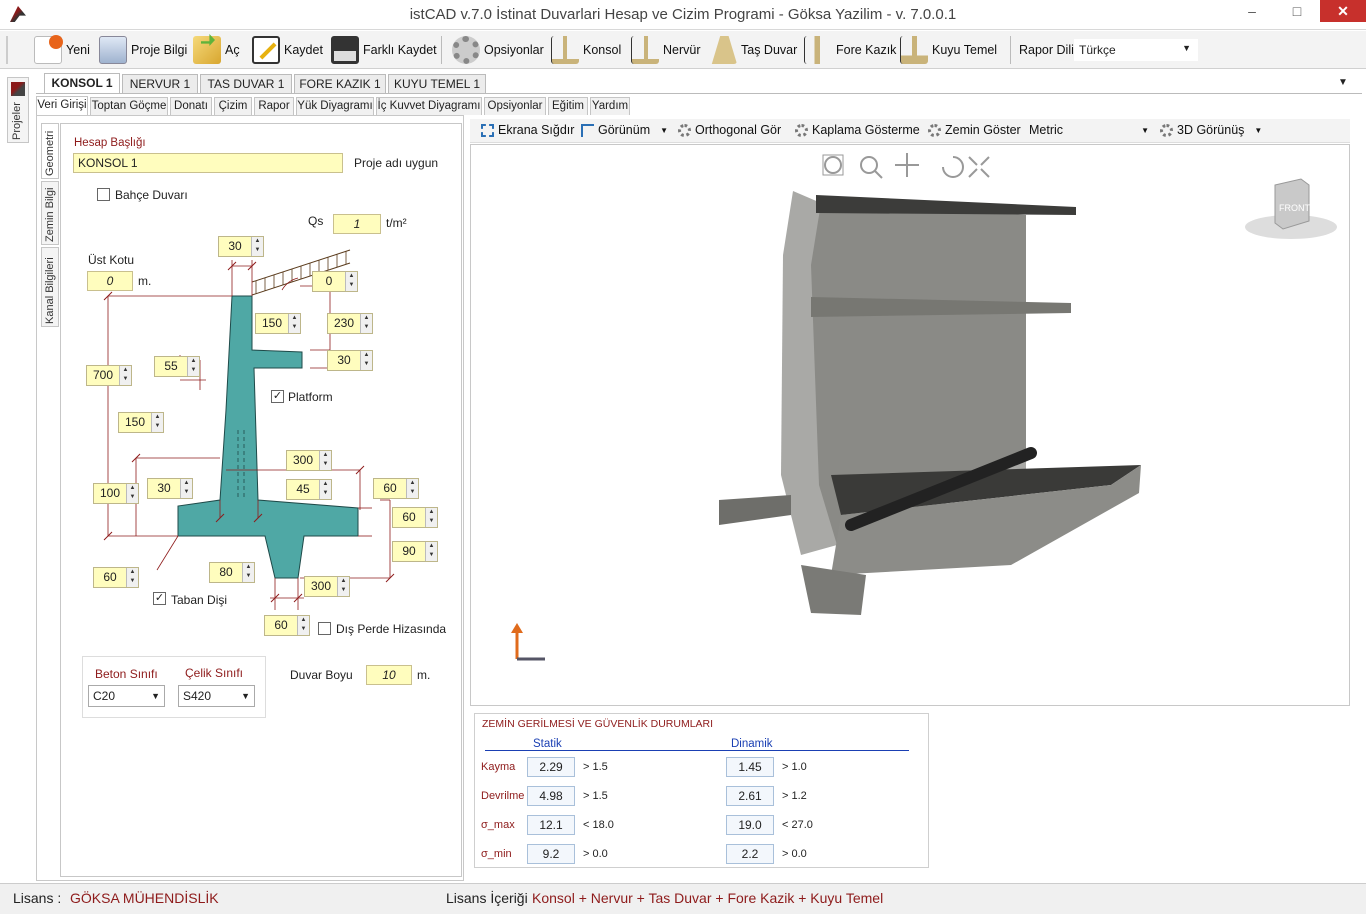 This screenshot has height=914, width=1366. I want to click on subtab-egitim: Eğitim, so click(568, 106).